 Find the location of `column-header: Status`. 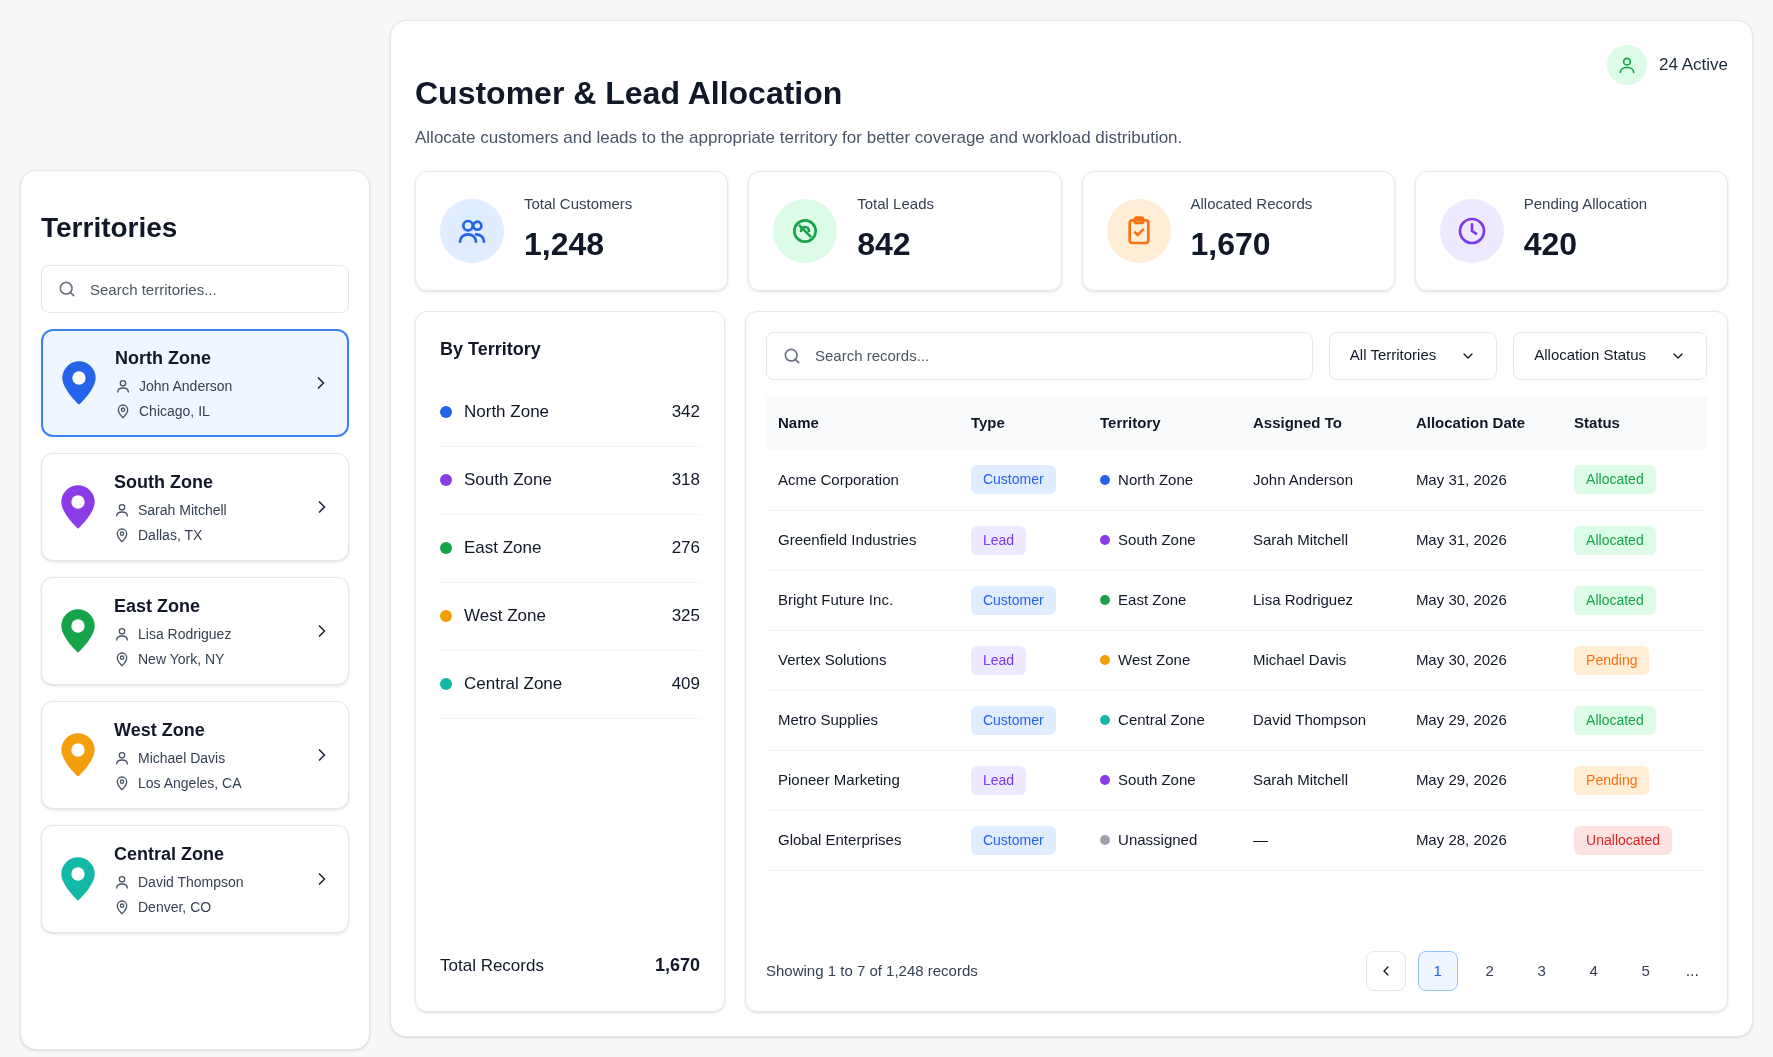

column-header: Status is located at coordinates (1634, 422).